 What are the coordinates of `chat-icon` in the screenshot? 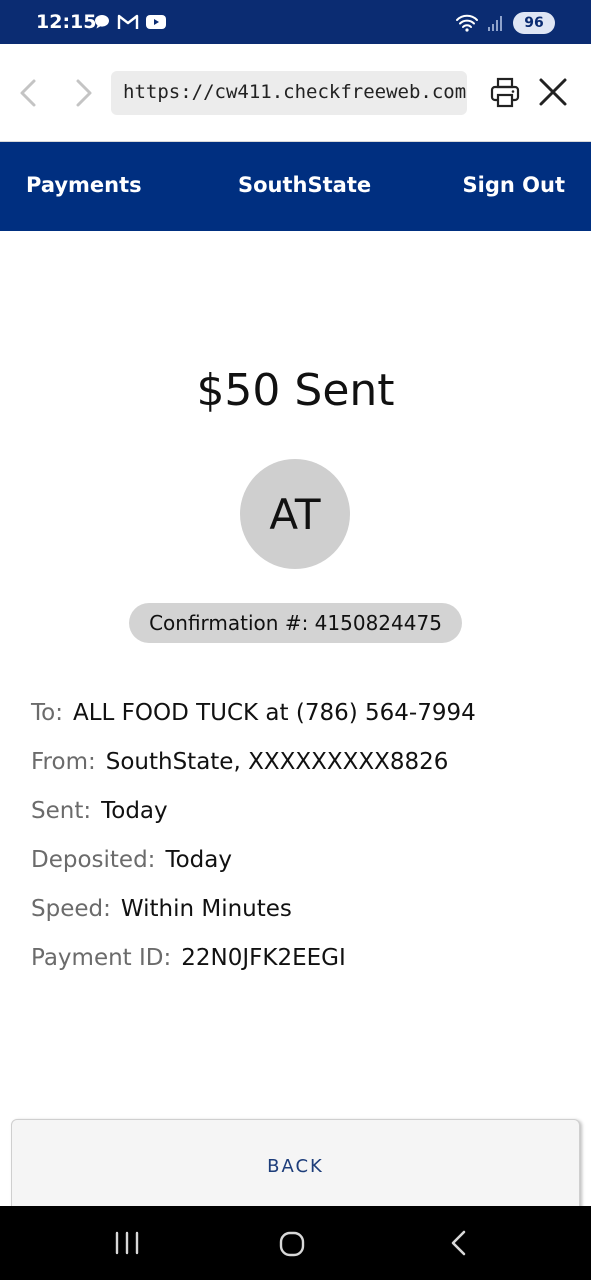 It's located at (102, 22).